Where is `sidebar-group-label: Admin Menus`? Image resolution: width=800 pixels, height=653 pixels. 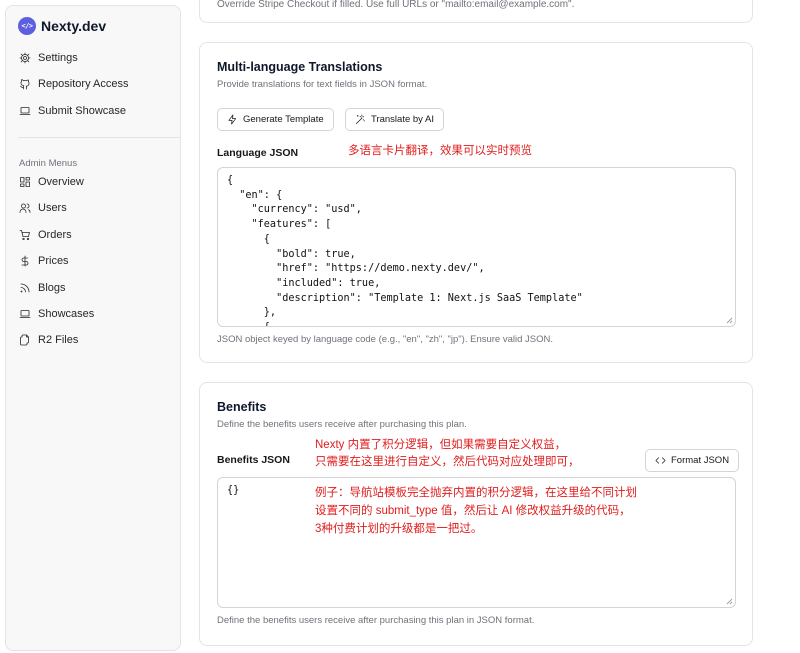 sidebar-group-label: Admin Menus is located at coordinates (48, 163).